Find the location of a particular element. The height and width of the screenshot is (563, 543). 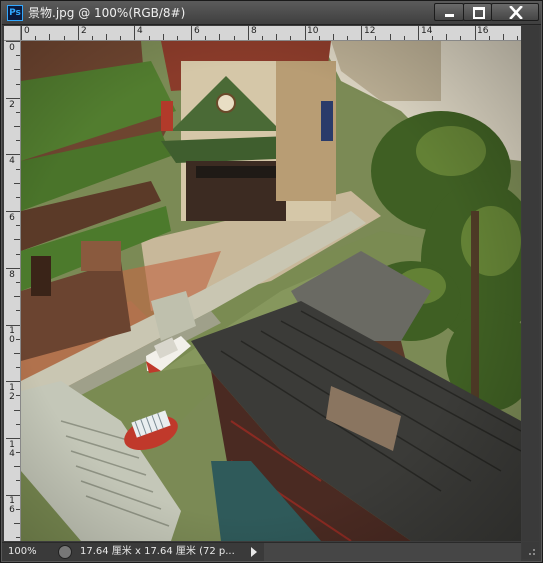

horizontal-ruler-ticks is located at coordinates (269, 33).